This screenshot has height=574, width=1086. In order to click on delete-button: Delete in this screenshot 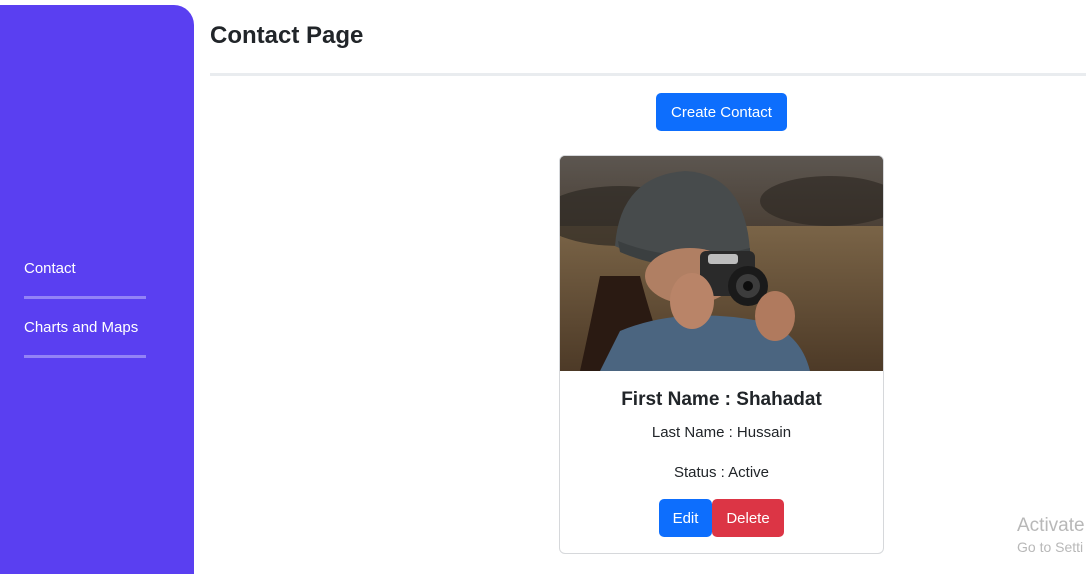, I will do `click(748, 518)`.